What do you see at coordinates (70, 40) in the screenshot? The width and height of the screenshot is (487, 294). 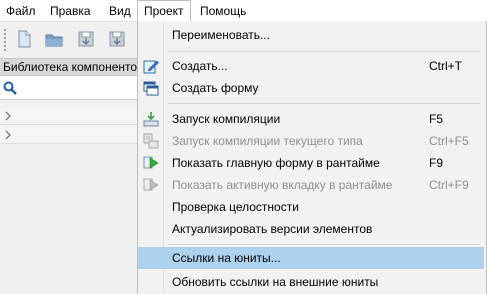 I see `toolbar` at bounding box center [70, 40].